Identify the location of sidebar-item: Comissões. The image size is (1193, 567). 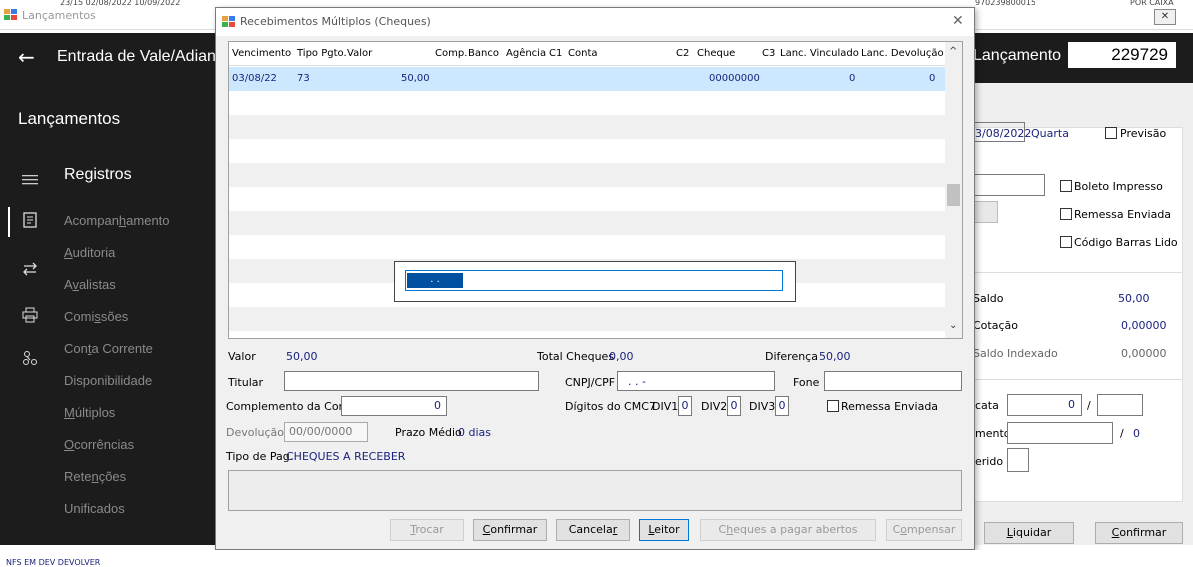
(96, 316).